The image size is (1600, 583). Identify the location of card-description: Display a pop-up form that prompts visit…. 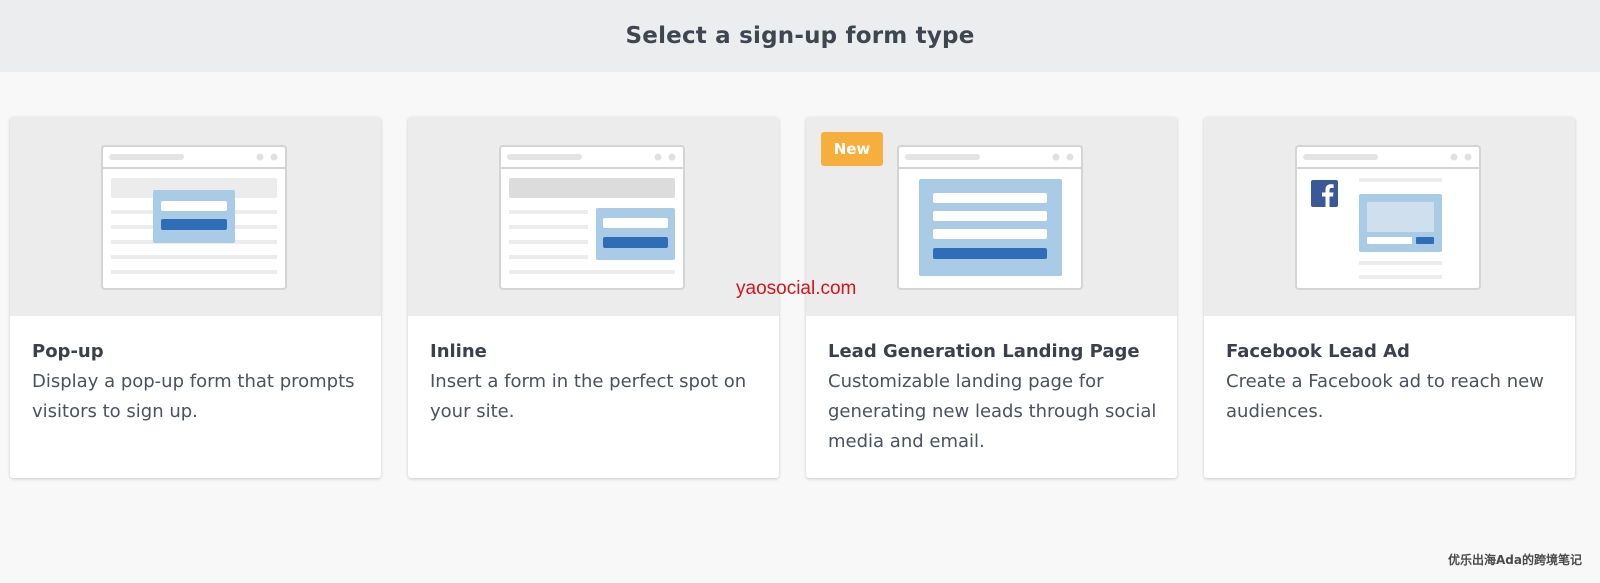
(193, 396).